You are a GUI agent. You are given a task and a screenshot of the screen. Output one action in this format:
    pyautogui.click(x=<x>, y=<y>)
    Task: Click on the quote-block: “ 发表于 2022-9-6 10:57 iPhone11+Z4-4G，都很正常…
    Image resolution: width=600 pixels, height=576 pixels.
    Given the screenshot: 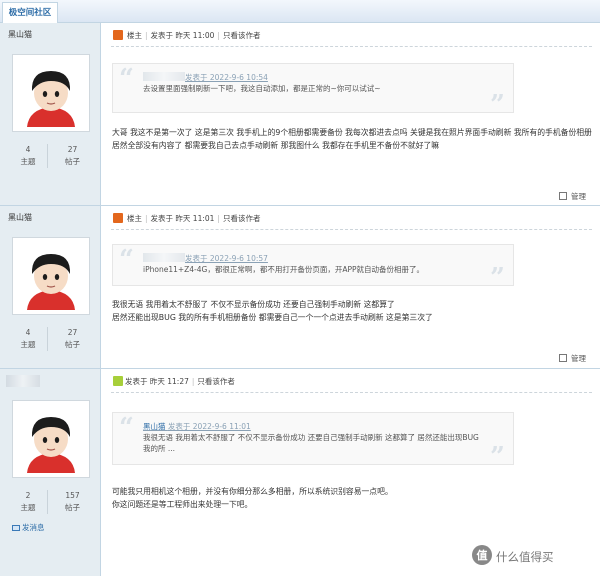 What is the action you would take?
    pyautogui.click(x=313, y=267)
    